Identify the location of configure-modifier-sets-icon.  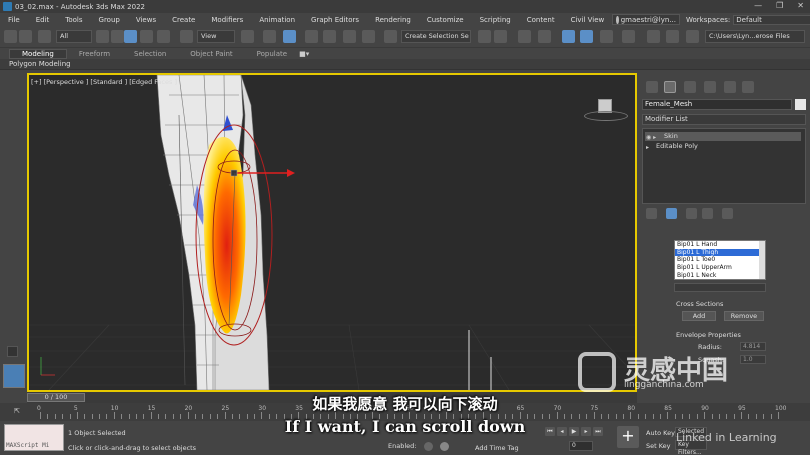
(727, 213).